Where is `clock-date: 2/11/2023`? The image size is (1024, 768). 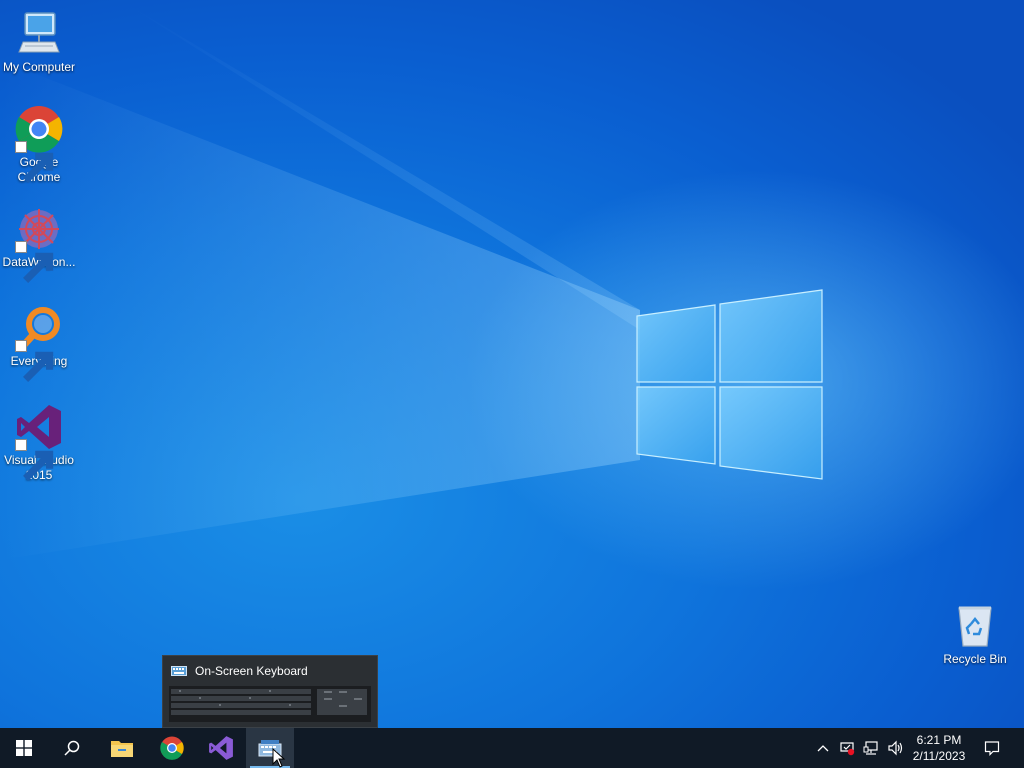
clock-date: 2/11/2023 is located at coordinates (939, 756).